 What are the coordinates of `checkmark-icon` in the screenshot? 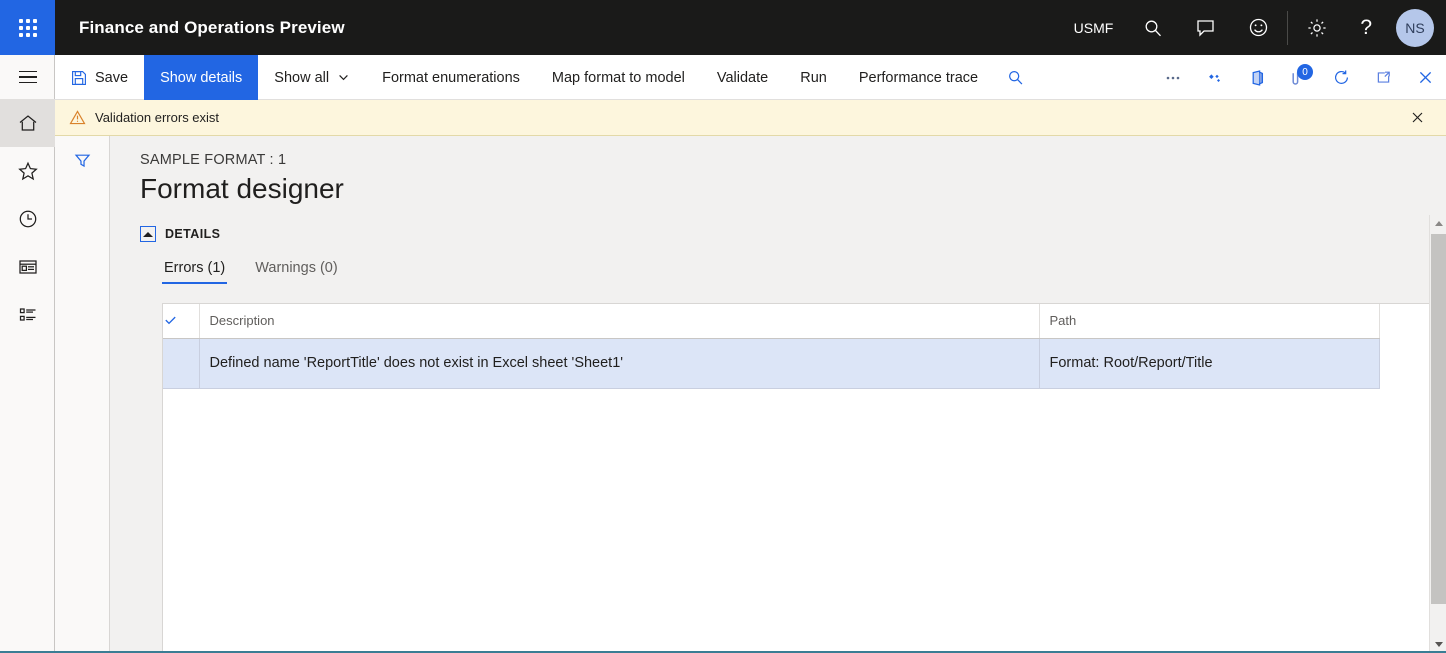 It's located at (181, 320).